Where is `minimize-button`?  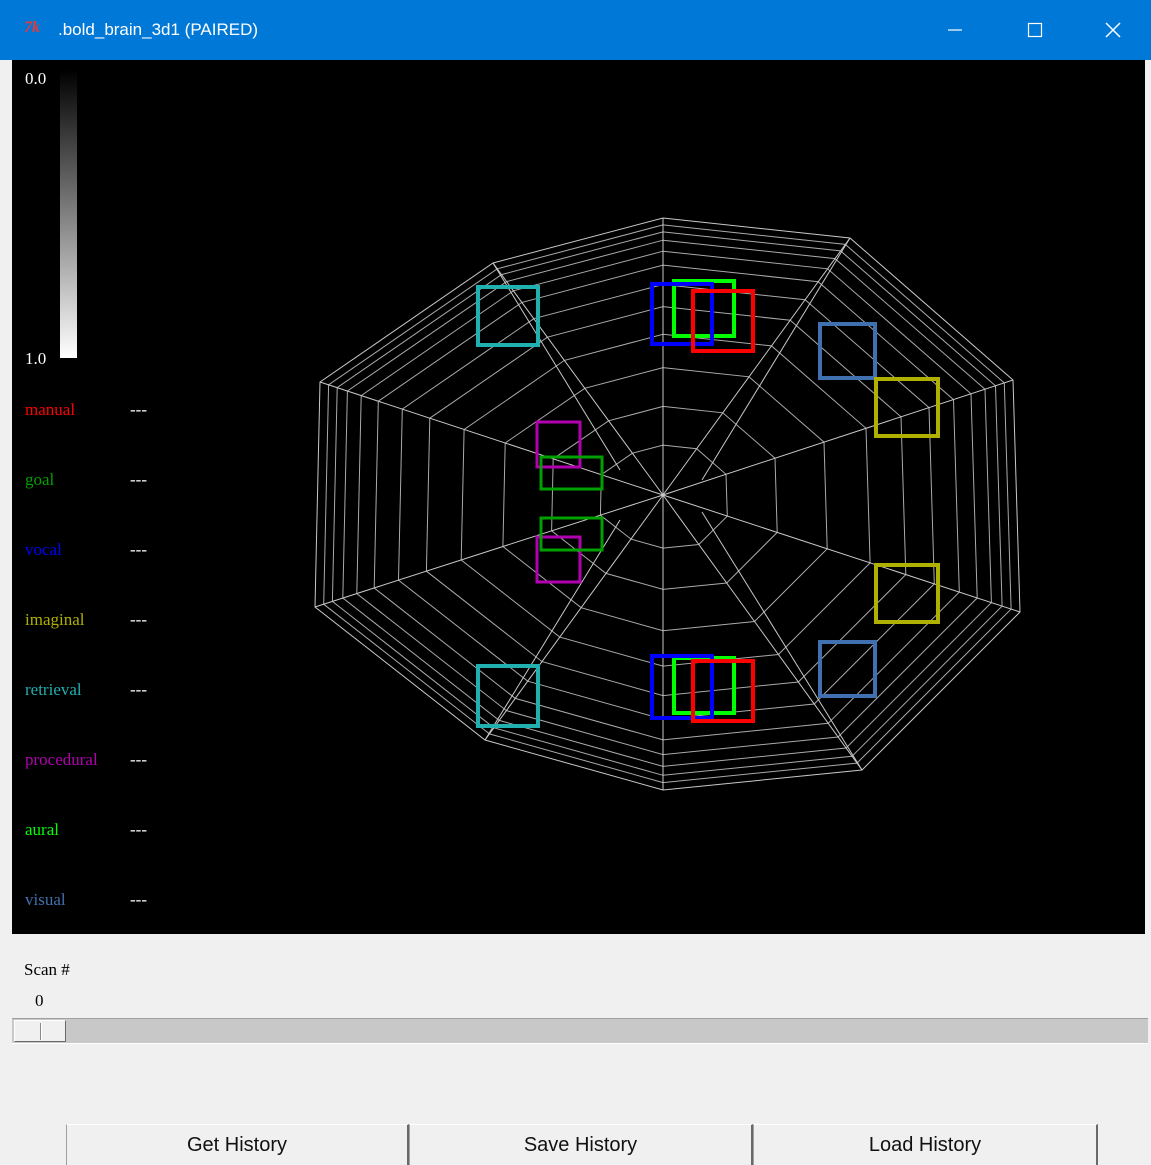 minimize-button is located at coordinates (955, 30).